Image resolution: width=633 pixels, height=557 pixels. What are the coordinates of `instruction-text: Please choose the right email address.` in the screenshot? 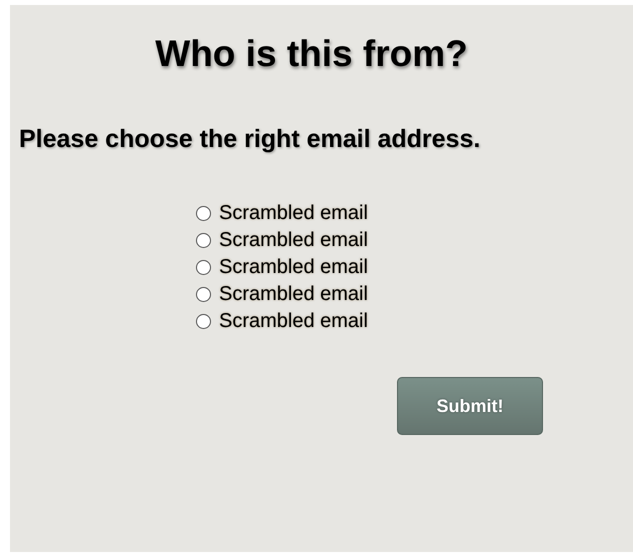 It's located at (249, 139).